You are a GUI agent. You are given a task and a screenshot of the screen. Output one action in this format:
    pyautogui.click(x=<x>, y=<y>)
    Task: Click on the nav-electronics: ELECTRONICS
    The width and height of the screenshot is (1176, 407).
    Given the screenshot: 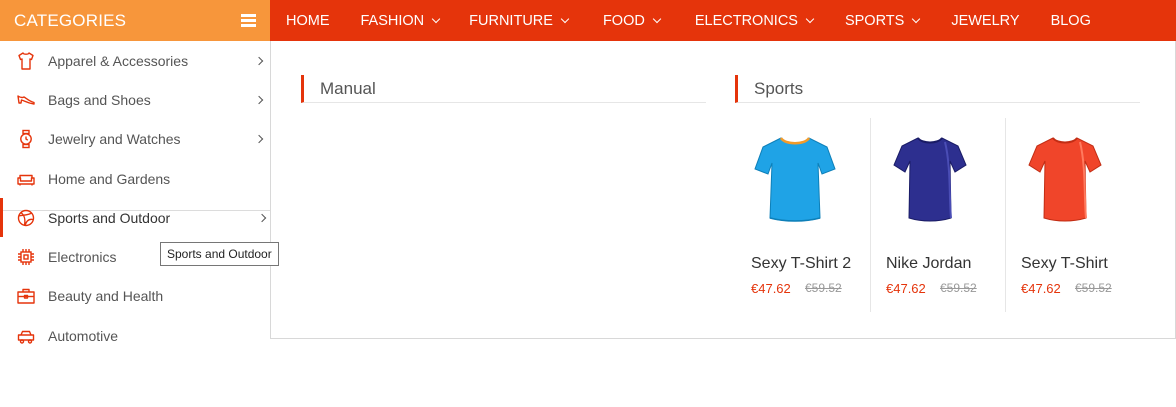 What is the action you would take?
    pyautogui.click(x=755, y=20)
    